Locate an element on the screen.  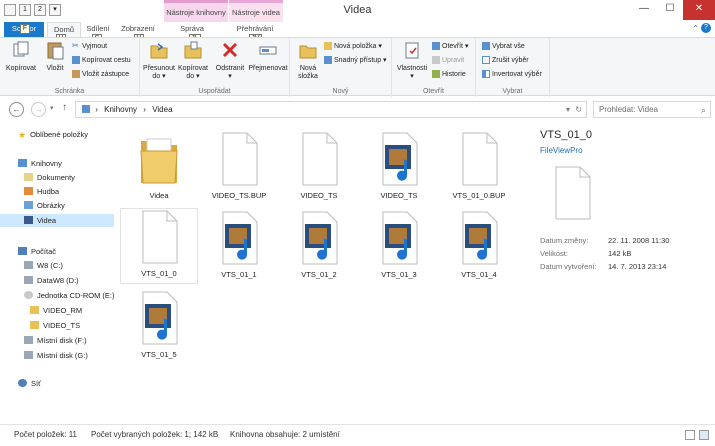
large-icons-view-icon is located at coordinates (704, 435).